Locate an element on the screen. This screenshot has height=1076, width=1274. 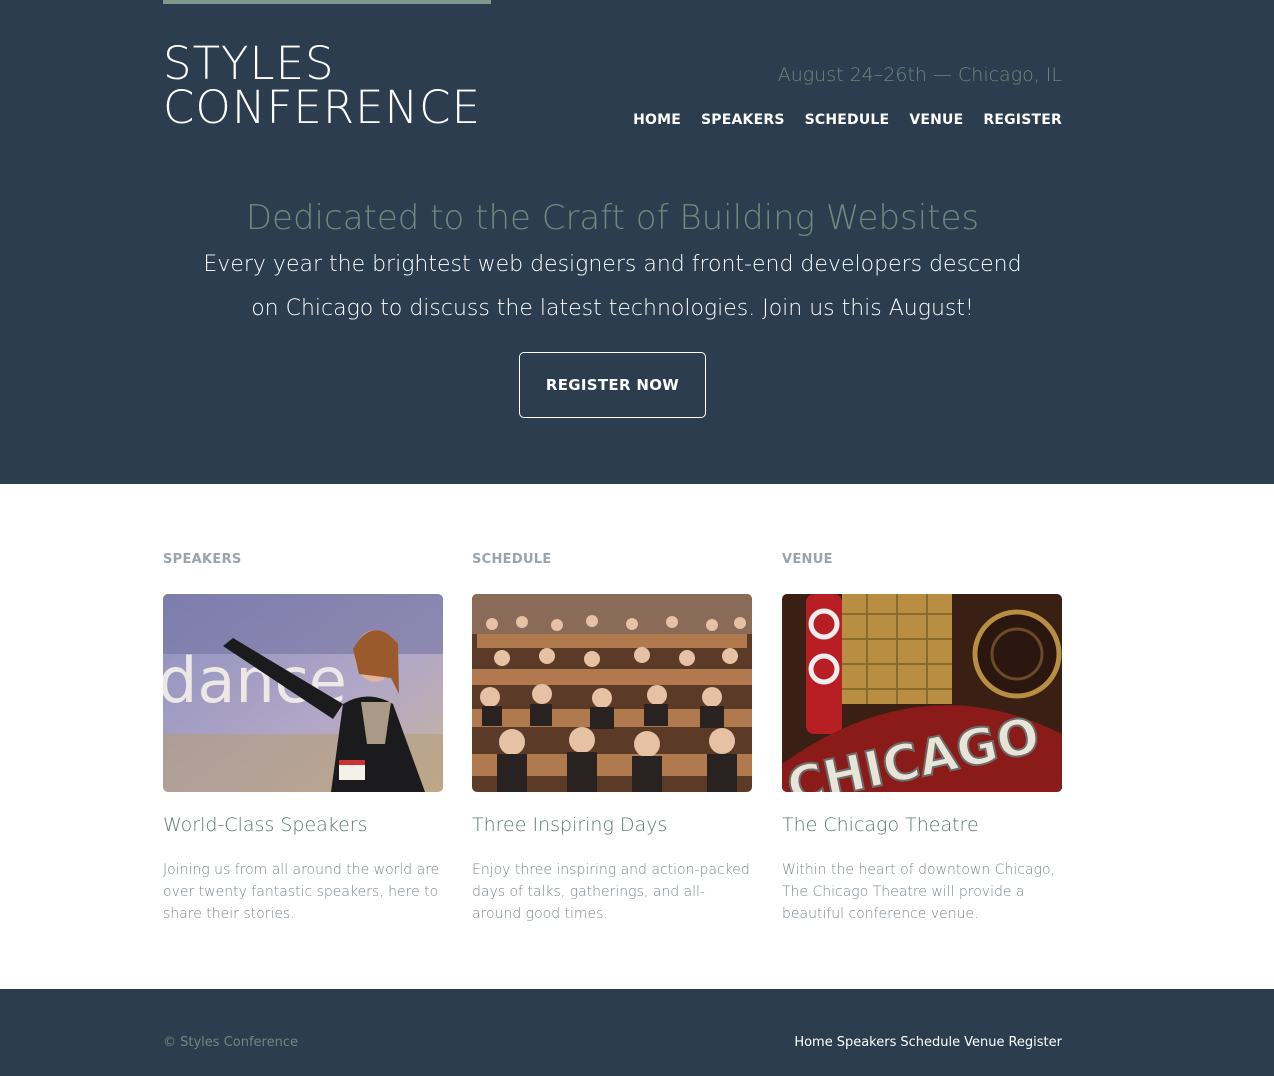
audience-photo is located at coordinates (612, 693).